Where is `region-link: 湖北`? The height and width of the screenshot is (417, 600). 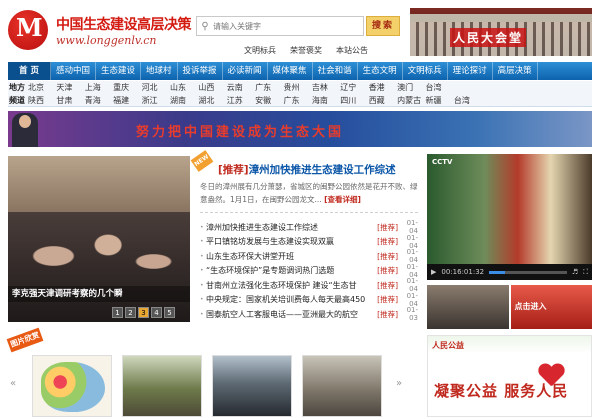 region-link: 湖北 is located at coordinates (212, 100).